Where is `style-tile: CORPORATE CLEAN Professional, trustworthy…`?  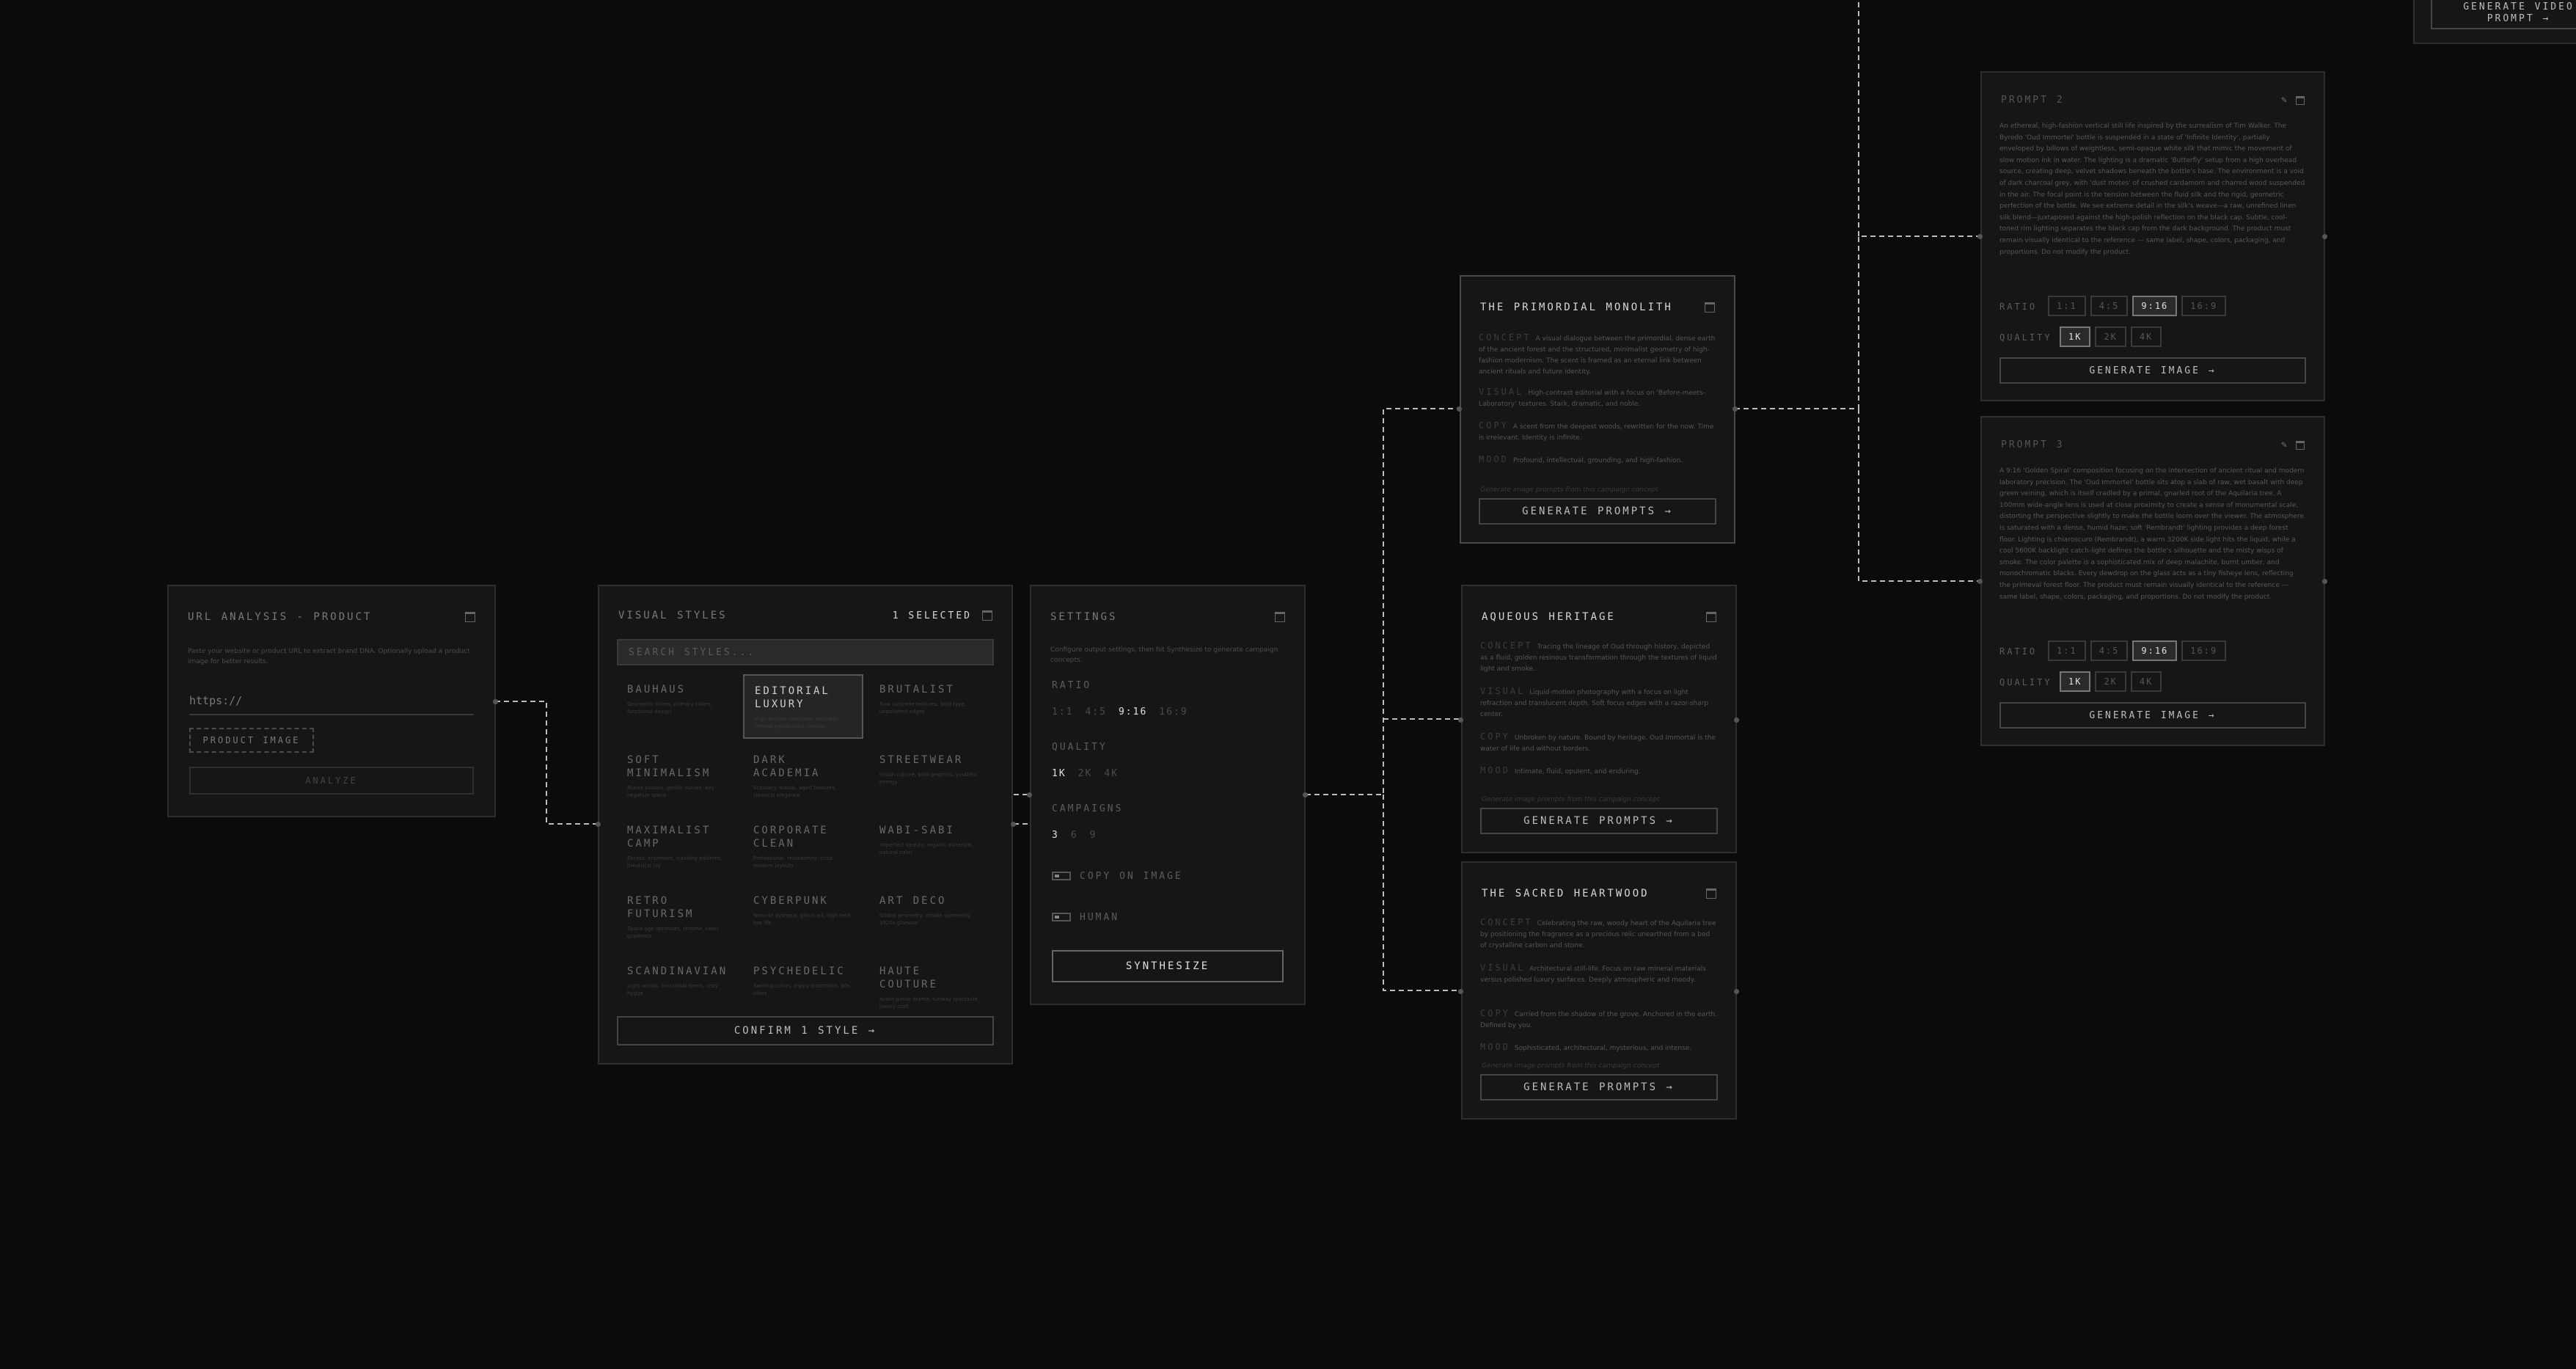
style-tile: CORPORATE CLEAN Professional, trustworthy… is located at coordinates (803, 847).